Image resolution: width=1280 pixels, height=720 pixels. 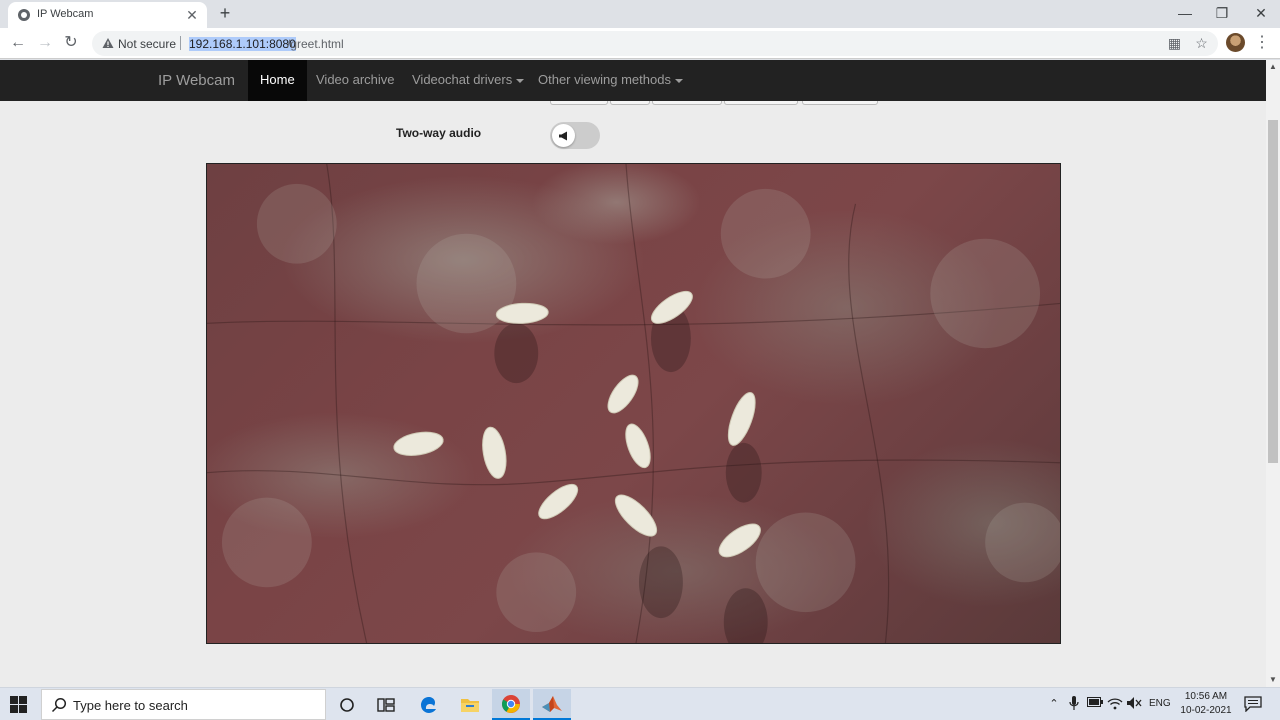 I want to click on wifi-icon, so click(x=1115, y=704).